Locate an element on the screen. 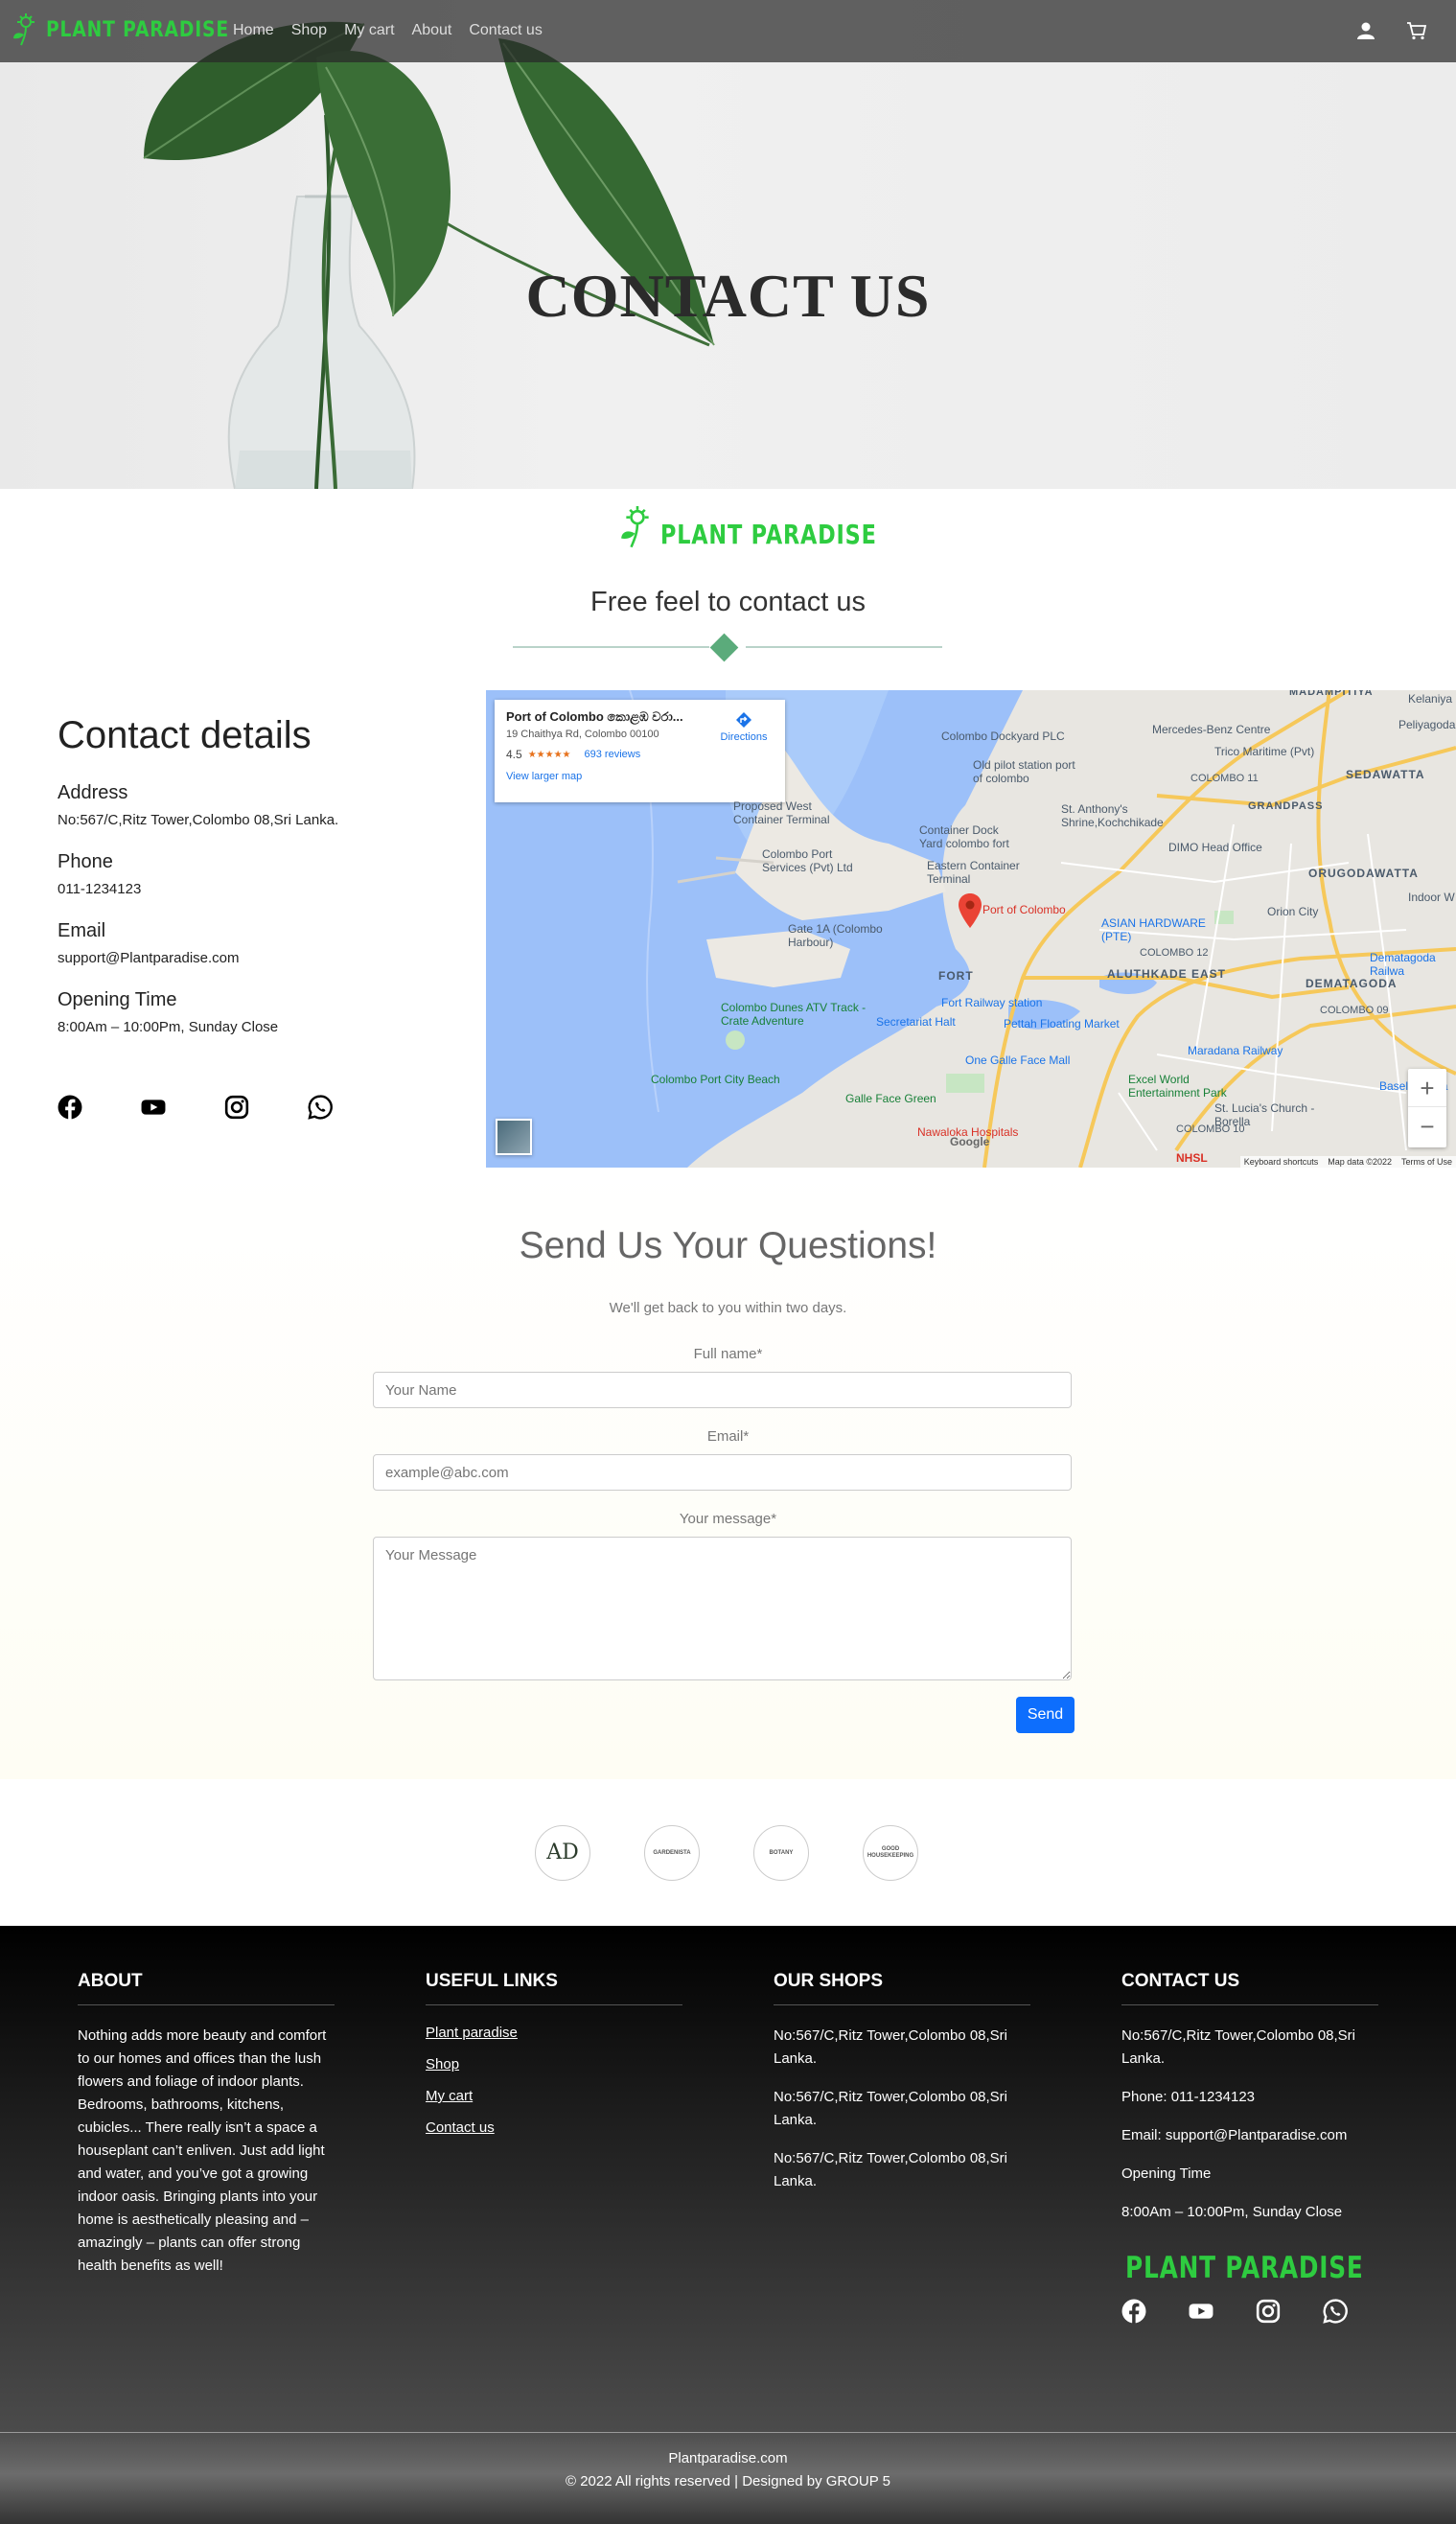  map-label: Old pilot station port of colombo is located at coordinates (1024, 772).